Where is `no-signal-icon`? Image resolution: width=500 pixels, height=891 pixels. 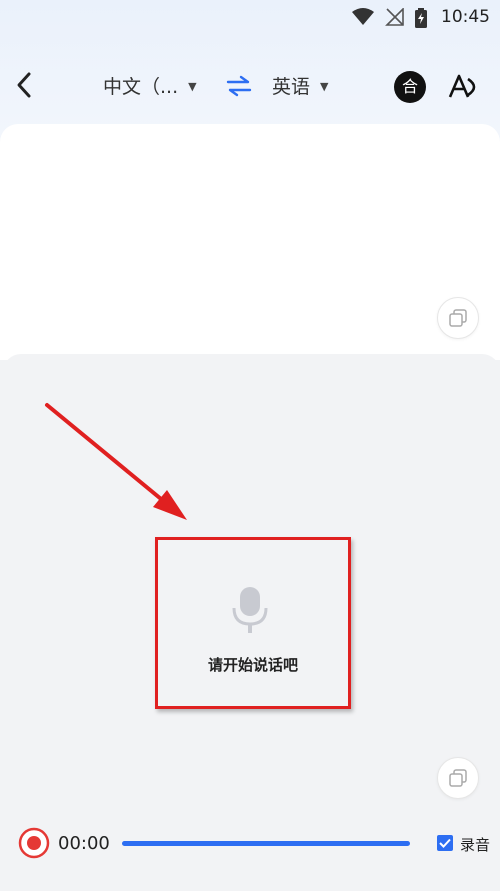 no-signal-icon is located at coordinates (394, 17).